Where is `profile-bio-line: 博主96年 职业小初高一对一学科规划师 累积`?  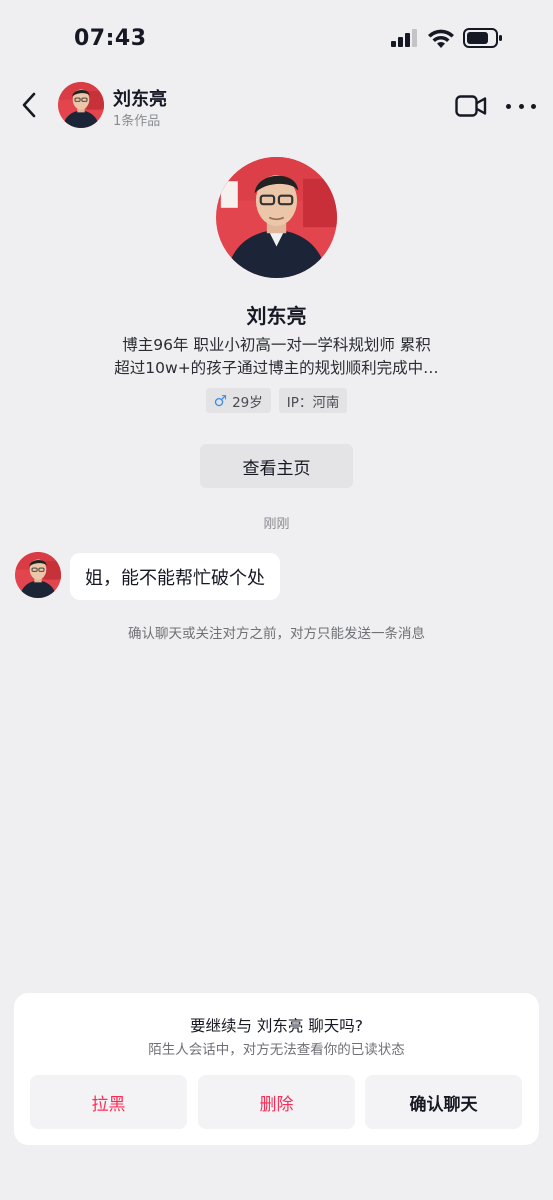
profile-bio-line: 博主96年 职业小初高一对一学科规划师 累积 is located at coordinates (276, 345).